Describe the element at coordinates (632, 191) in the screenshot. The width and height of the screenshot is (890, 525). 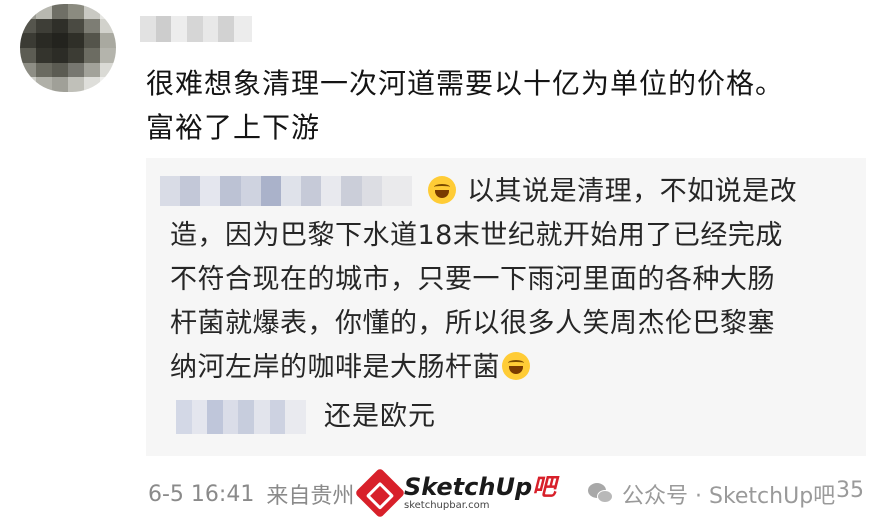
I see `reply-text-line: 以其说是清理，不如说是改` at that location.